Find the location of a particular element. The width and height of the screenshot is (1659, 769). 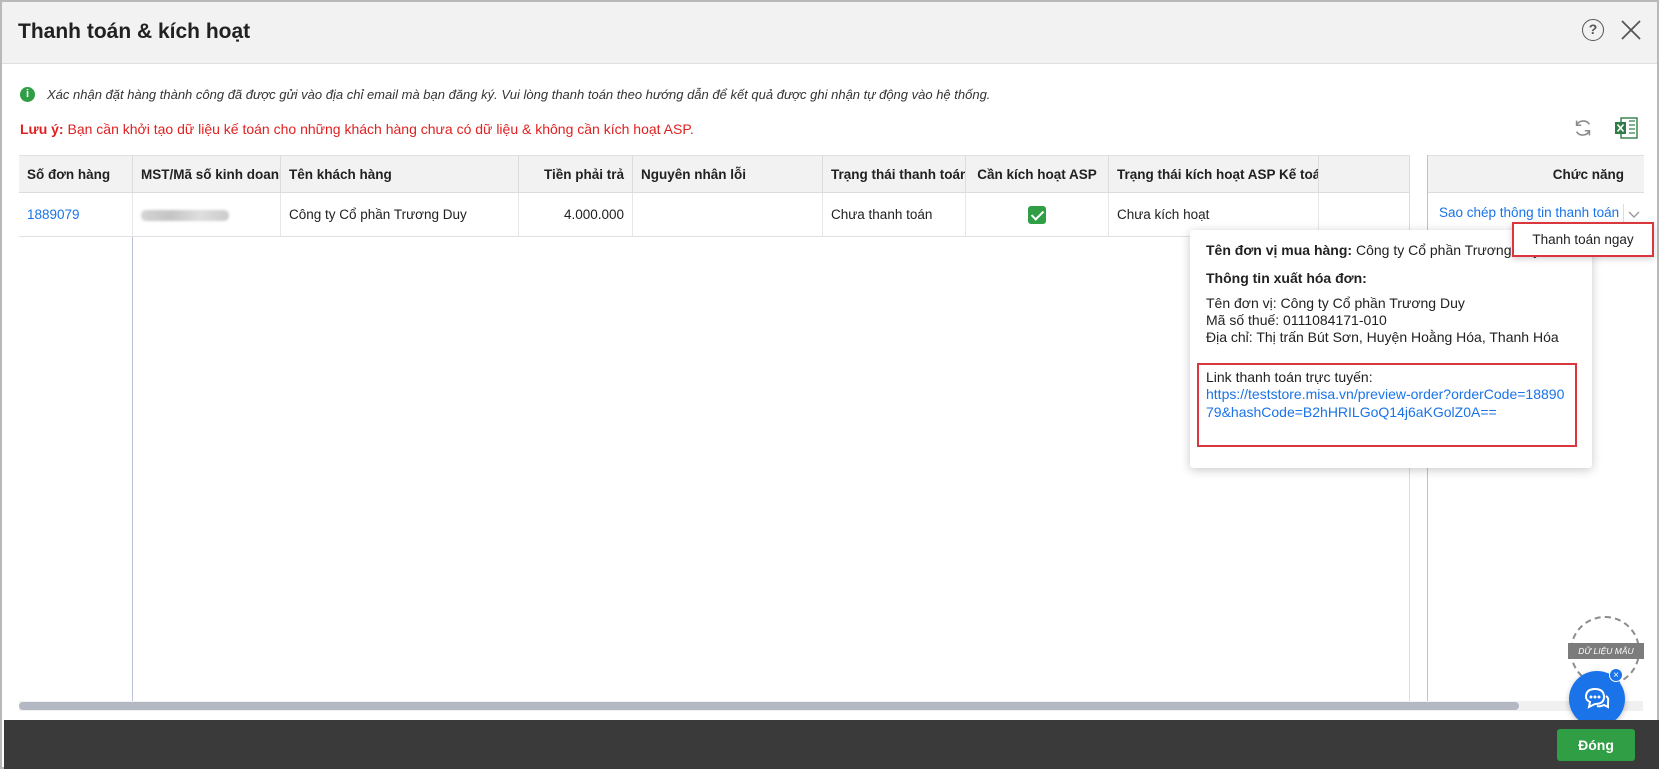

buyer-label: Tên đơn vị mua hàng: is located at coordinates (1279, 250).